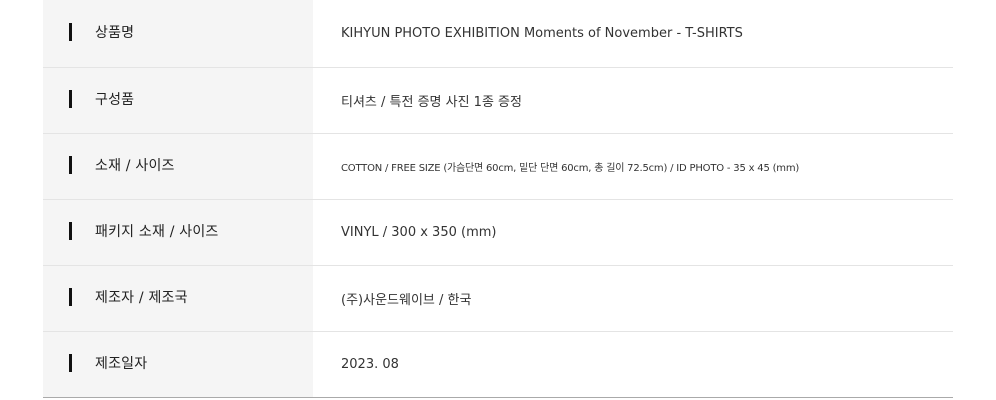 Image resolution: width=996 pixels, height=400 pixels. What do you see at coordinates (115, 100) in the screenshot?
I see `row-label-components: 구성품` at bounding box center [115, 100].